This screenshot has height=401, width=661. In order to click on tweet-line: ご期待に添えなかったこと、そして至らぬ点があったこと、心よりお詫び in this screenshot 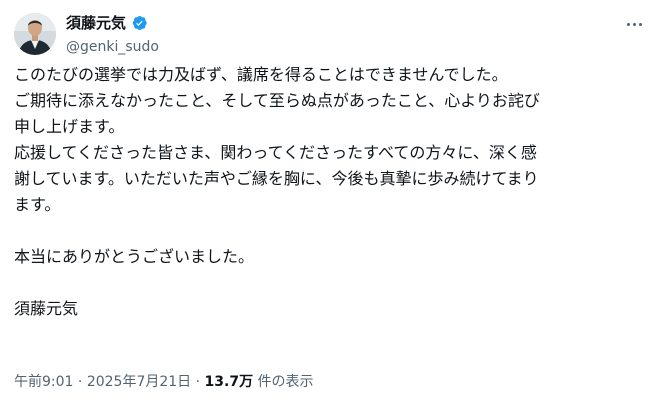, I will do `click(277, 100)`.